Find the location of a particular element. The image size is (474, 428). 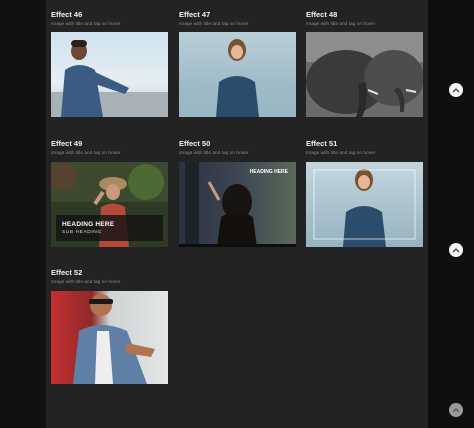

effect-title: Effect 49 is located at coordinates (67, 143).